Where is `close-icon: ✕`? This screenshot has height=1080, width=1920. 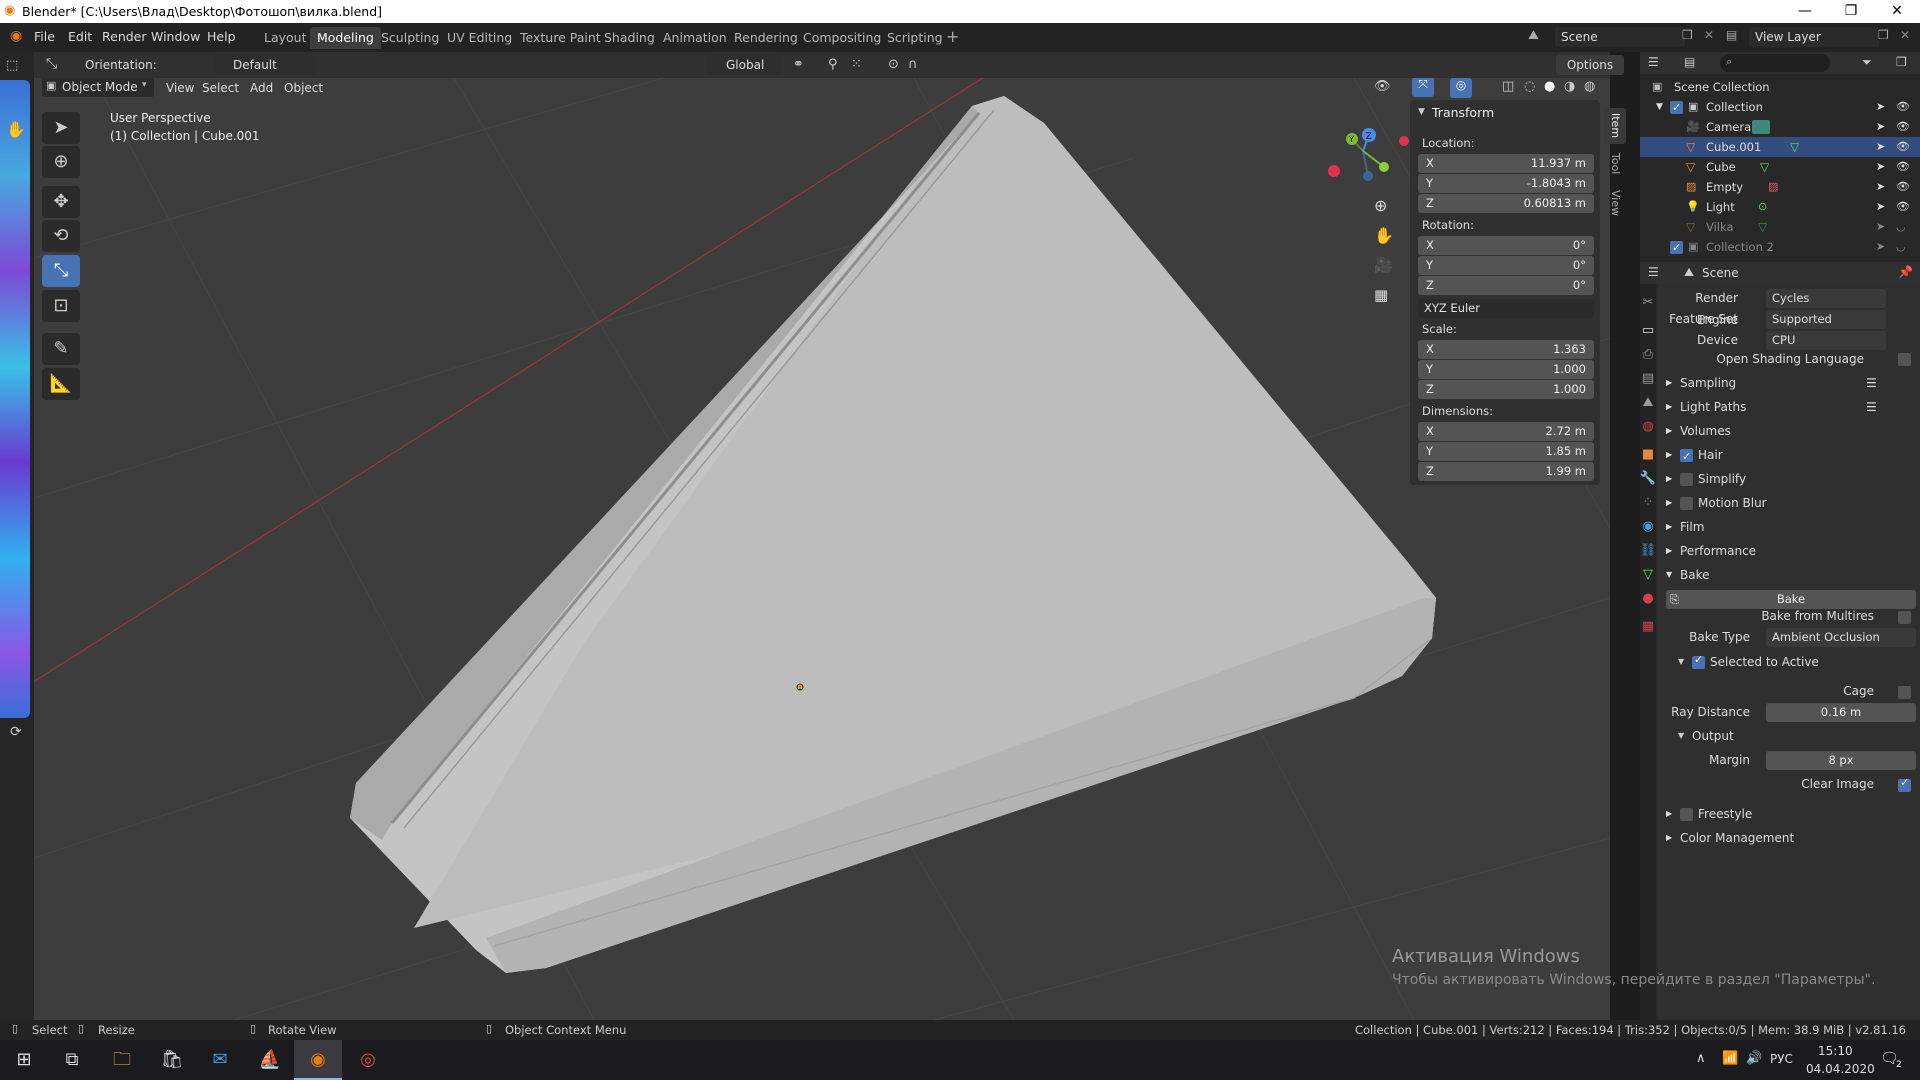 close-icon: ✕ is located at coordinates (1897, 11).